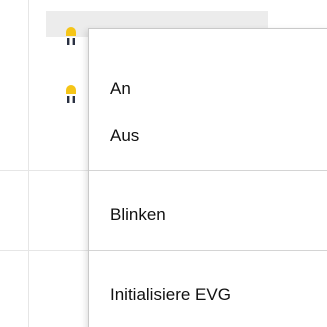 The height and width of the screenshot is (327, 327). I want to click on menu-item-label: Aus, so click(125, 135).